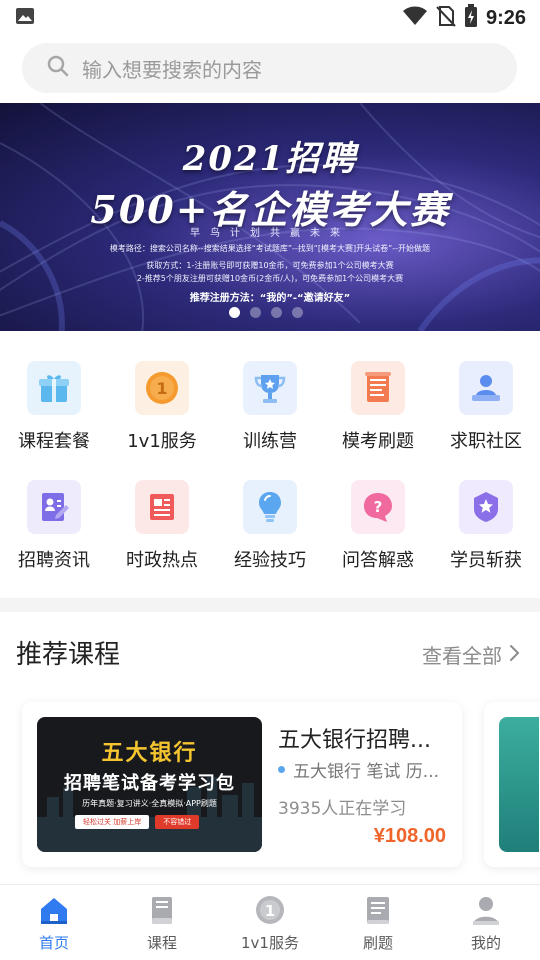 The width and height of the screenshot is (540, 960). I want to click on wifi-icon, so click(415, 18).